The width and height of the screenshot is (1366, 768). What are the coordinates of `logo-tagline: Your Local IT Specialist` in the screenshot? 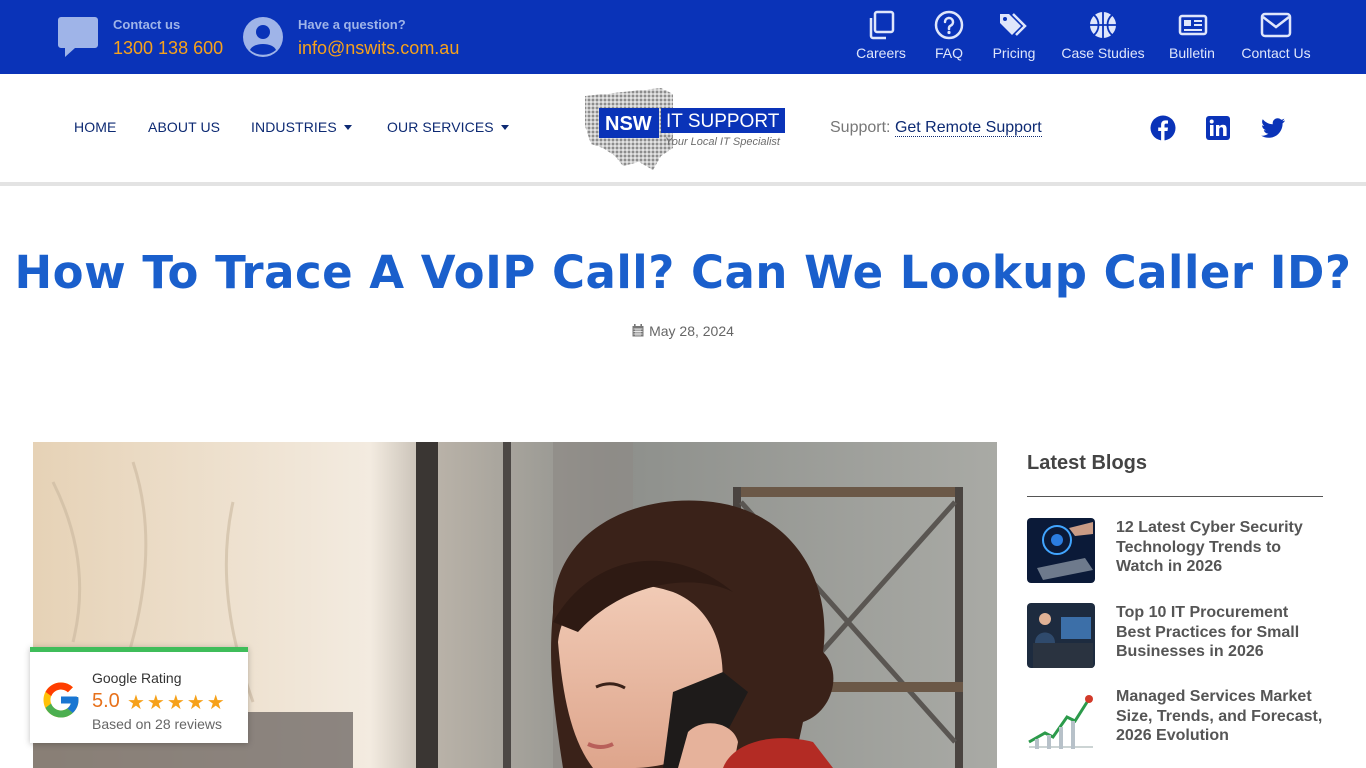 It's located at (723, 142).